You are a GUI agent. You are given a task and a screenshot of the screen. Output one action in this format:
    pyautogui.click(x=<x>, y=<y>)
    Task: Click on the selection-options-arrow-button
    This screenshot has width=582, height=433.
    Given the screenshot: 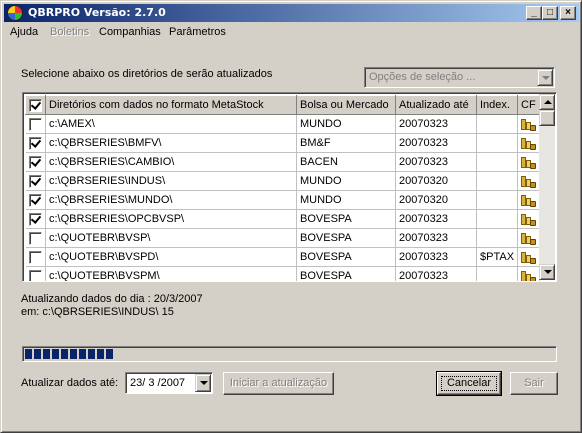 What is the action you would take?
    pyautogui.click(x=545, y=77)
    